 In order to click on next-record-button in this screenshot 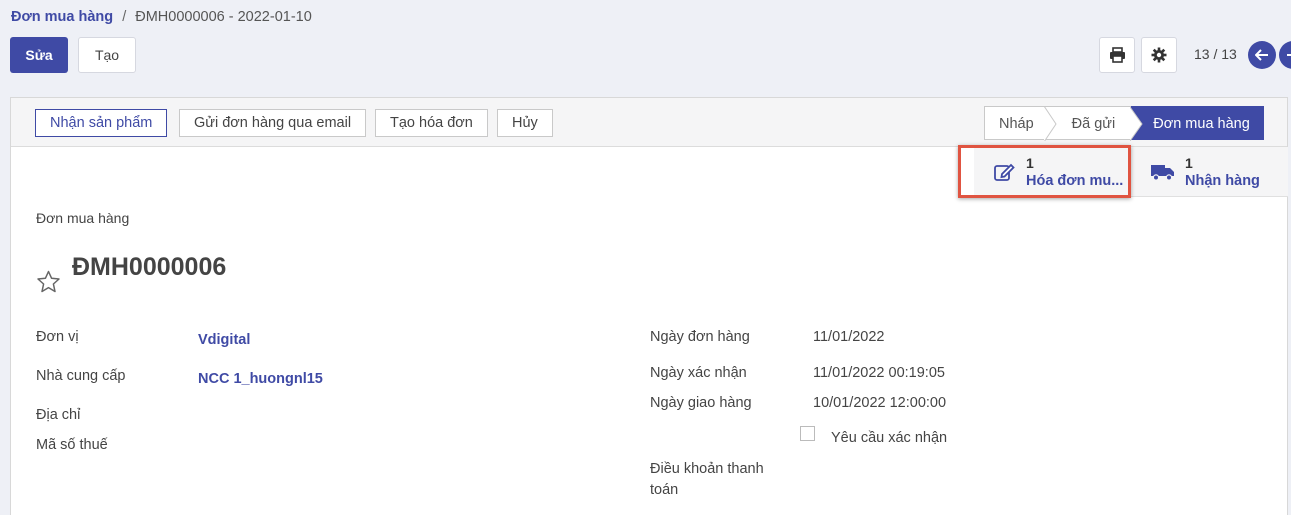, I will do `click(1285, 55)`.